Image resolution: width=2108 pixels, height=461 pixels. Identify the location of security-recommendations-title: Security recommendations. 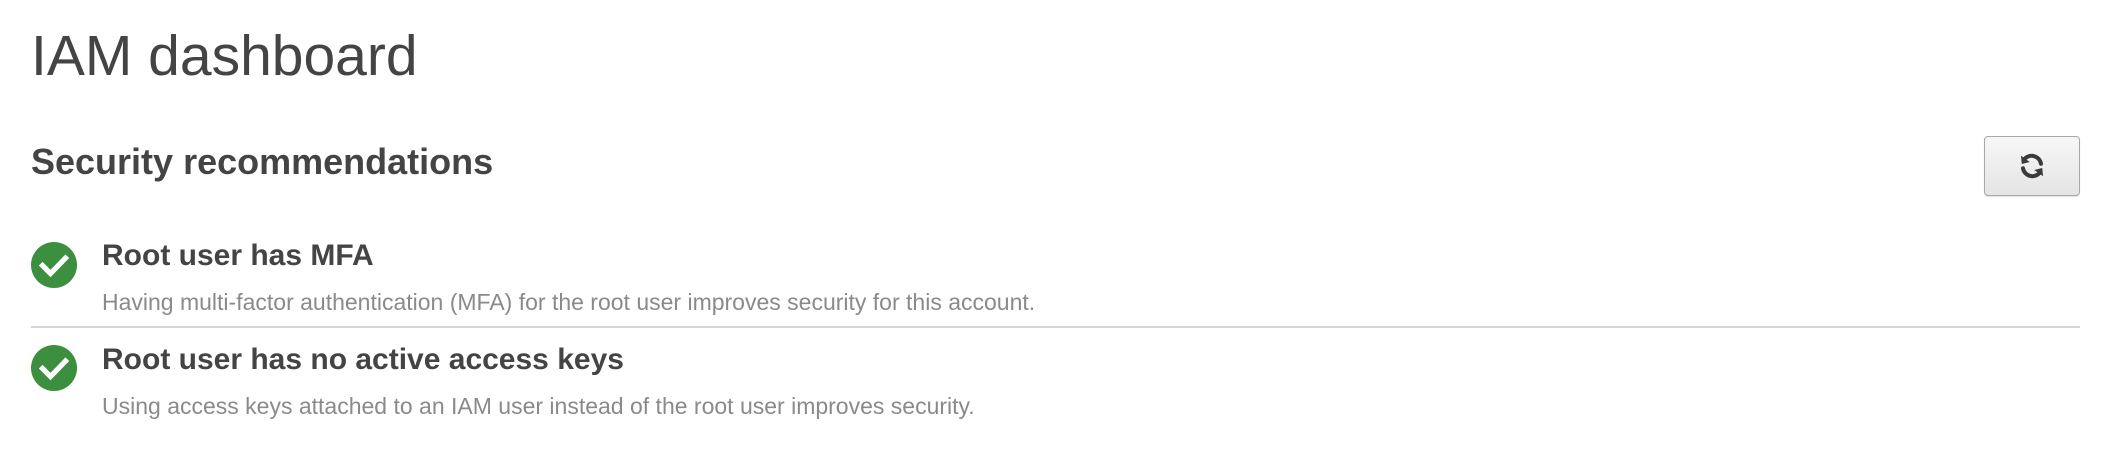
(262, 161).